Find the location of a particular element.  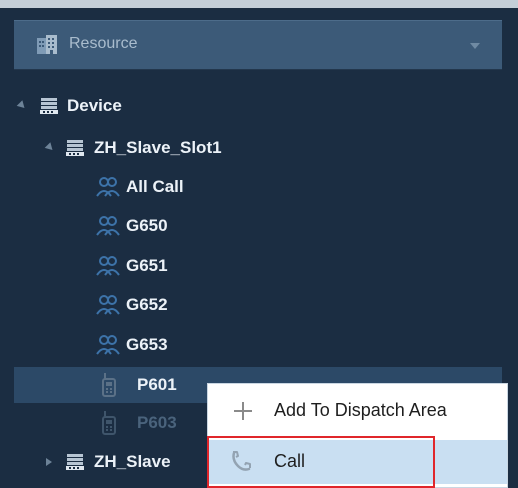

resource-dropdown: Resource is located at coordinates (258, 45).